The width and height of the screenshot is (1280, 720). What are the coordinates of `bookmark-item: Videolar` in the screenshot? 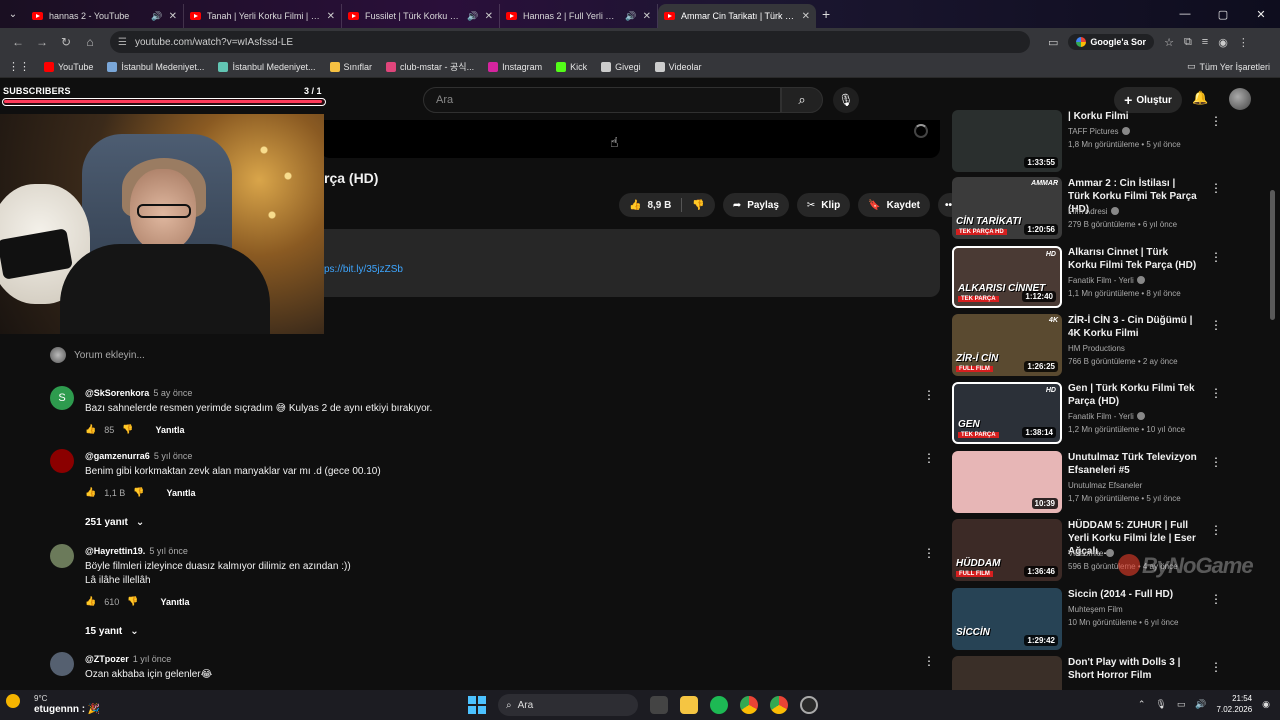 It's located at (678, 66).